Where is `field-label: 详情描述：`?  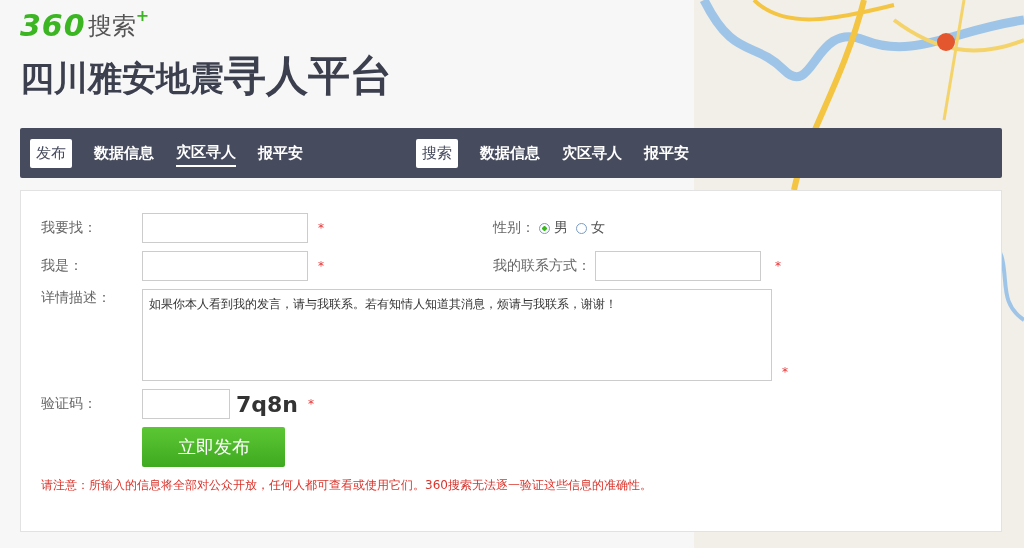
field-label: 详情描述： is located at coordinates (76, 298).